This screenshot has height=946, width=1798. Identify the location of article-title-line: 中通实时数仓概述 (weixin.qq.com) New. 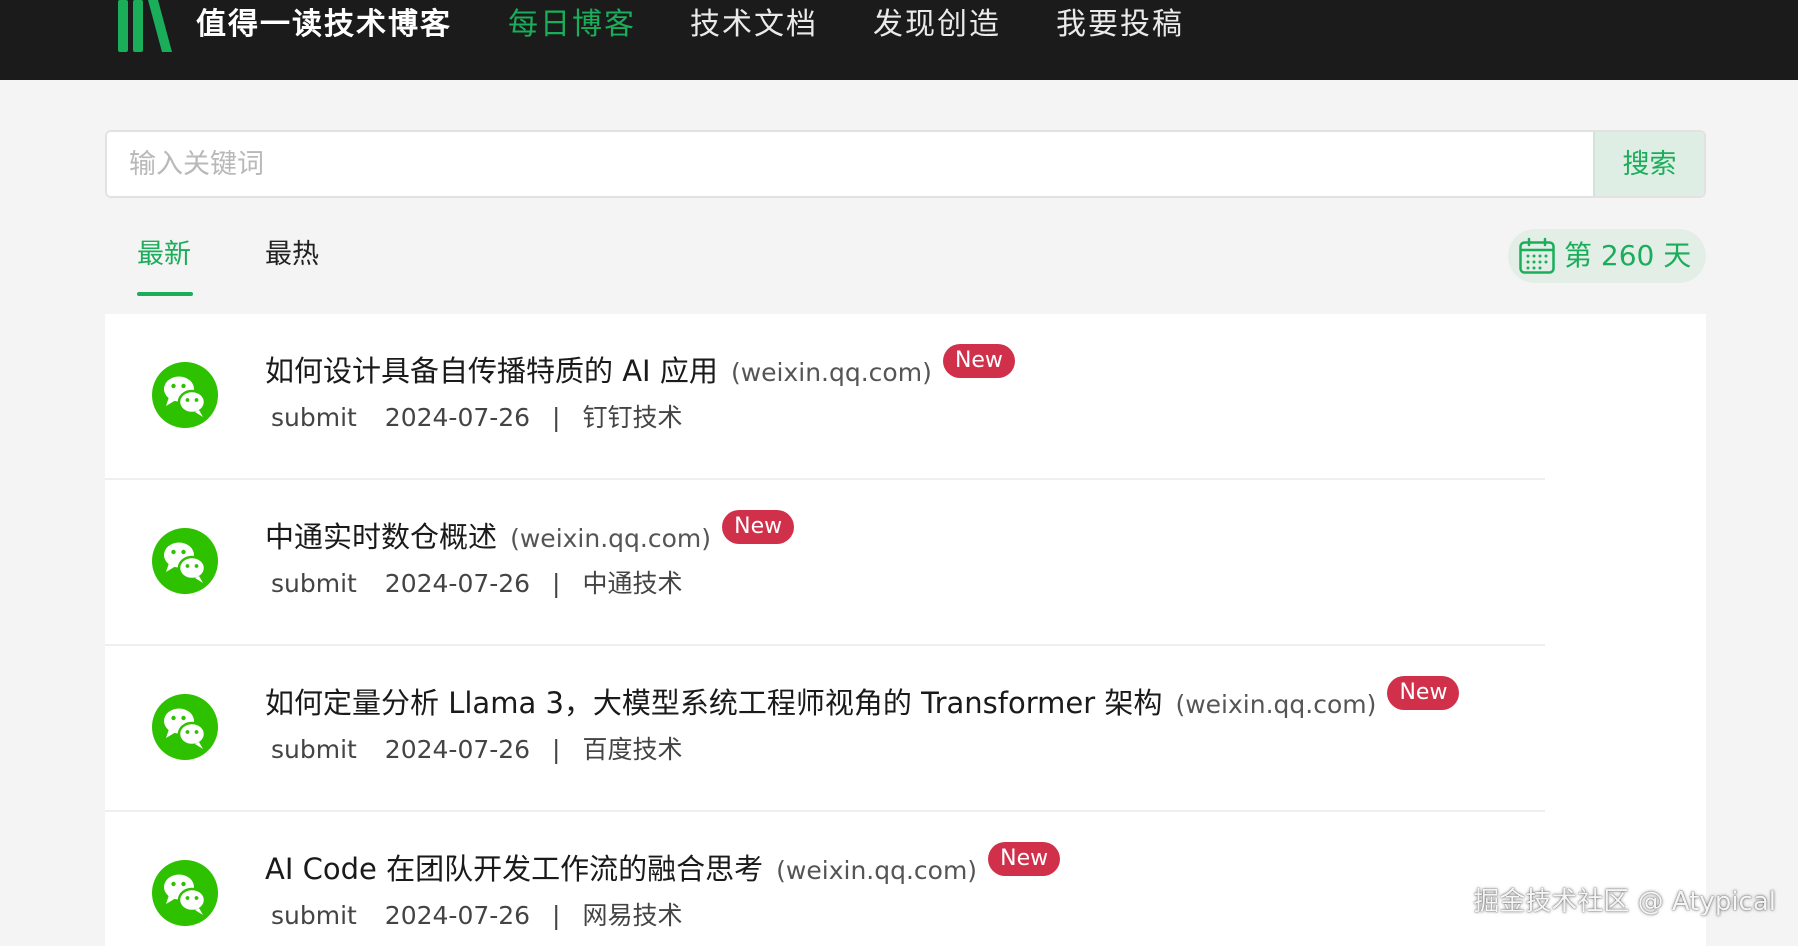
(530, 536).